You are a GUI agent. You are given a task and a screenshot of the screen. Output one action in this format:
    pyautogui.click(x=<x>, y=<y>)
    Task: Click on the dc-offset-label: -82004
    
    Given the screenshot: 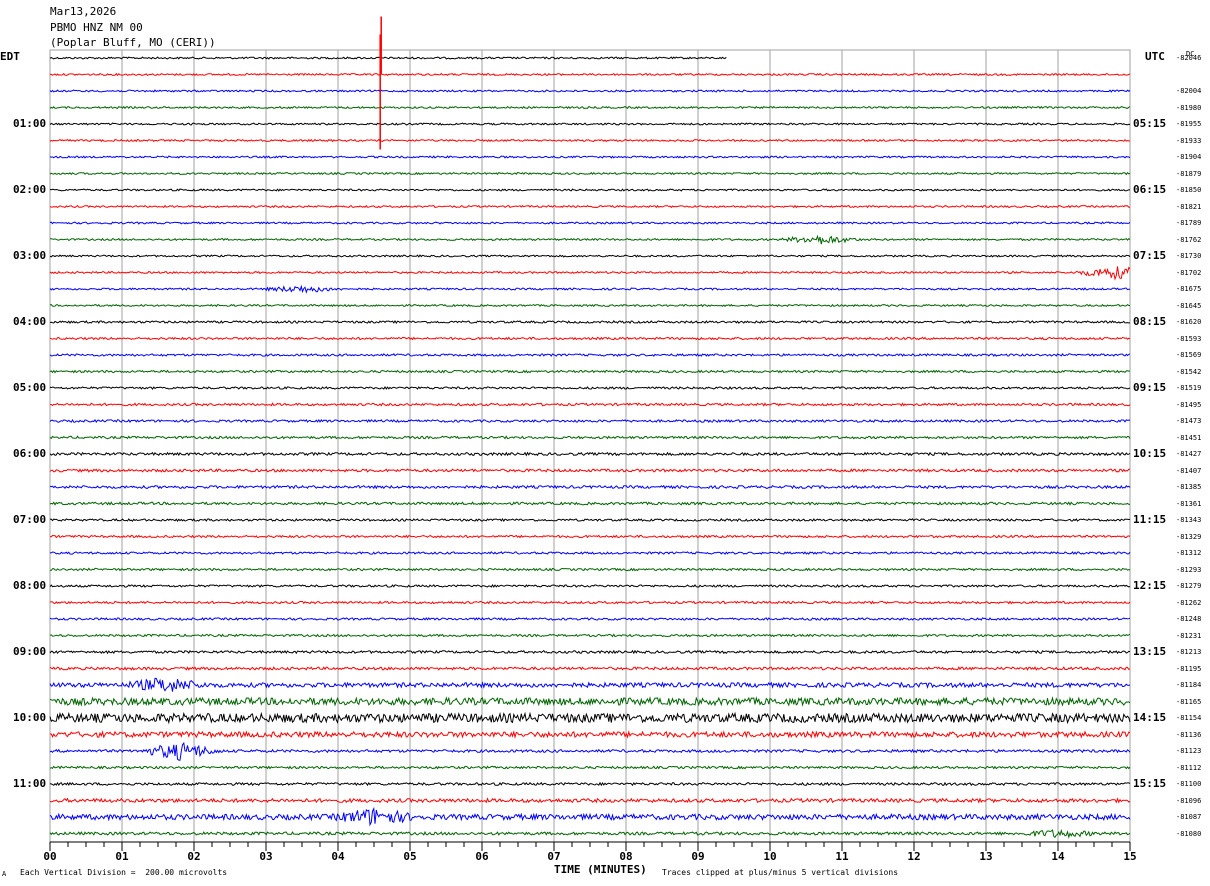 What is the action you would take?
    pyautogui.click(x=1189, y=91)
    